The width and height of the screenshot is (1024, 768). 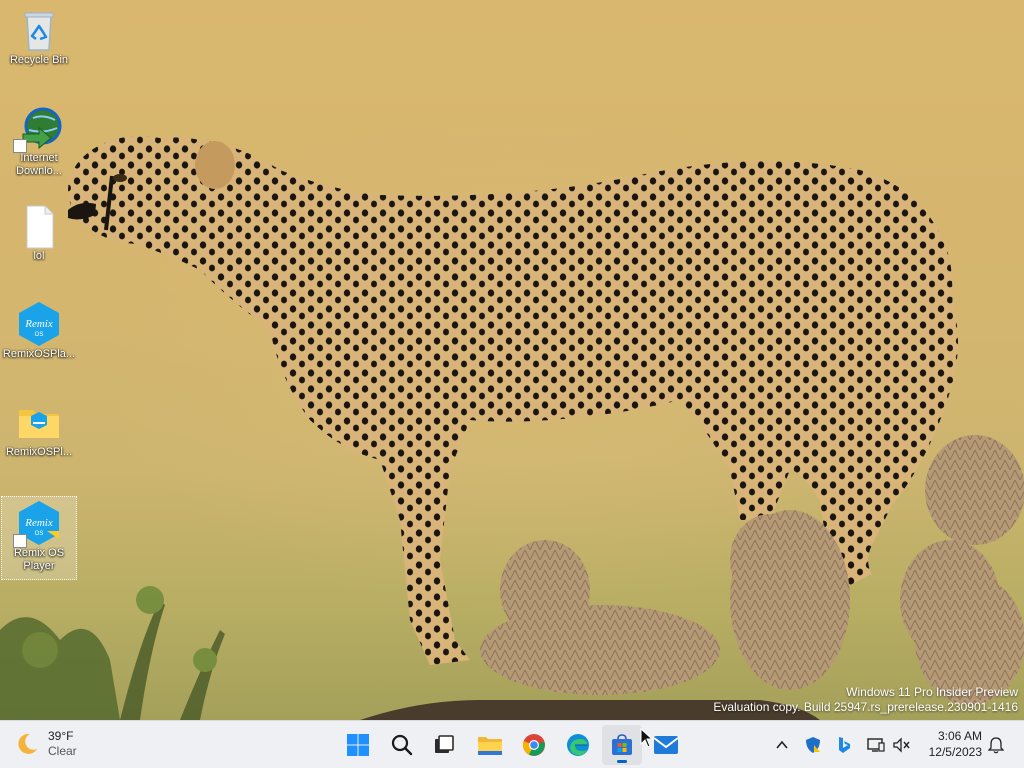 I want to click on mouse-cursor-icon, so click(x=647, y=738).